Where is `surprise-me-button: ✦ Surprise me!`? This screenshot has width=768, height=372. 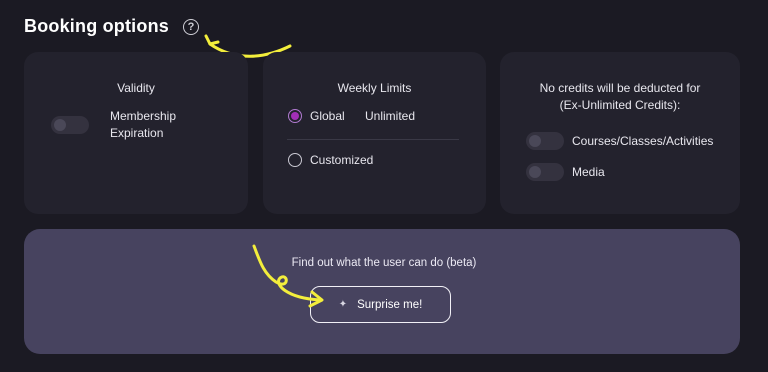
surprise-me-button: ✦ Surprise me! is located at coordinates (380, 304).